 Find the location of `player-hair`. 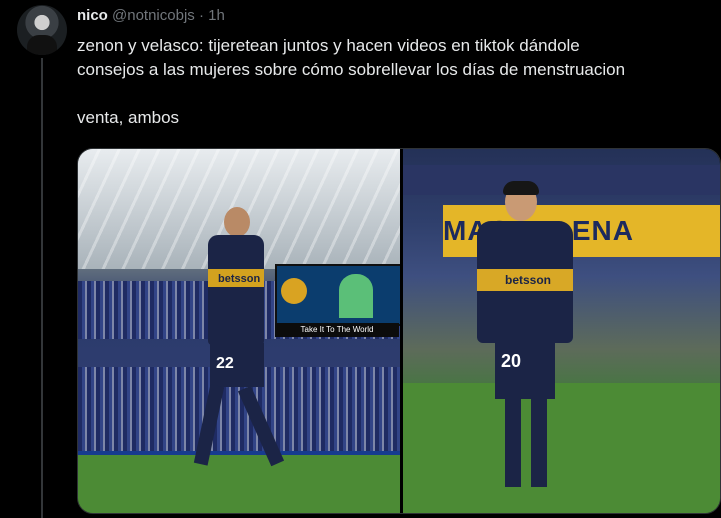

player-hair is located at coordinates (521, 188).